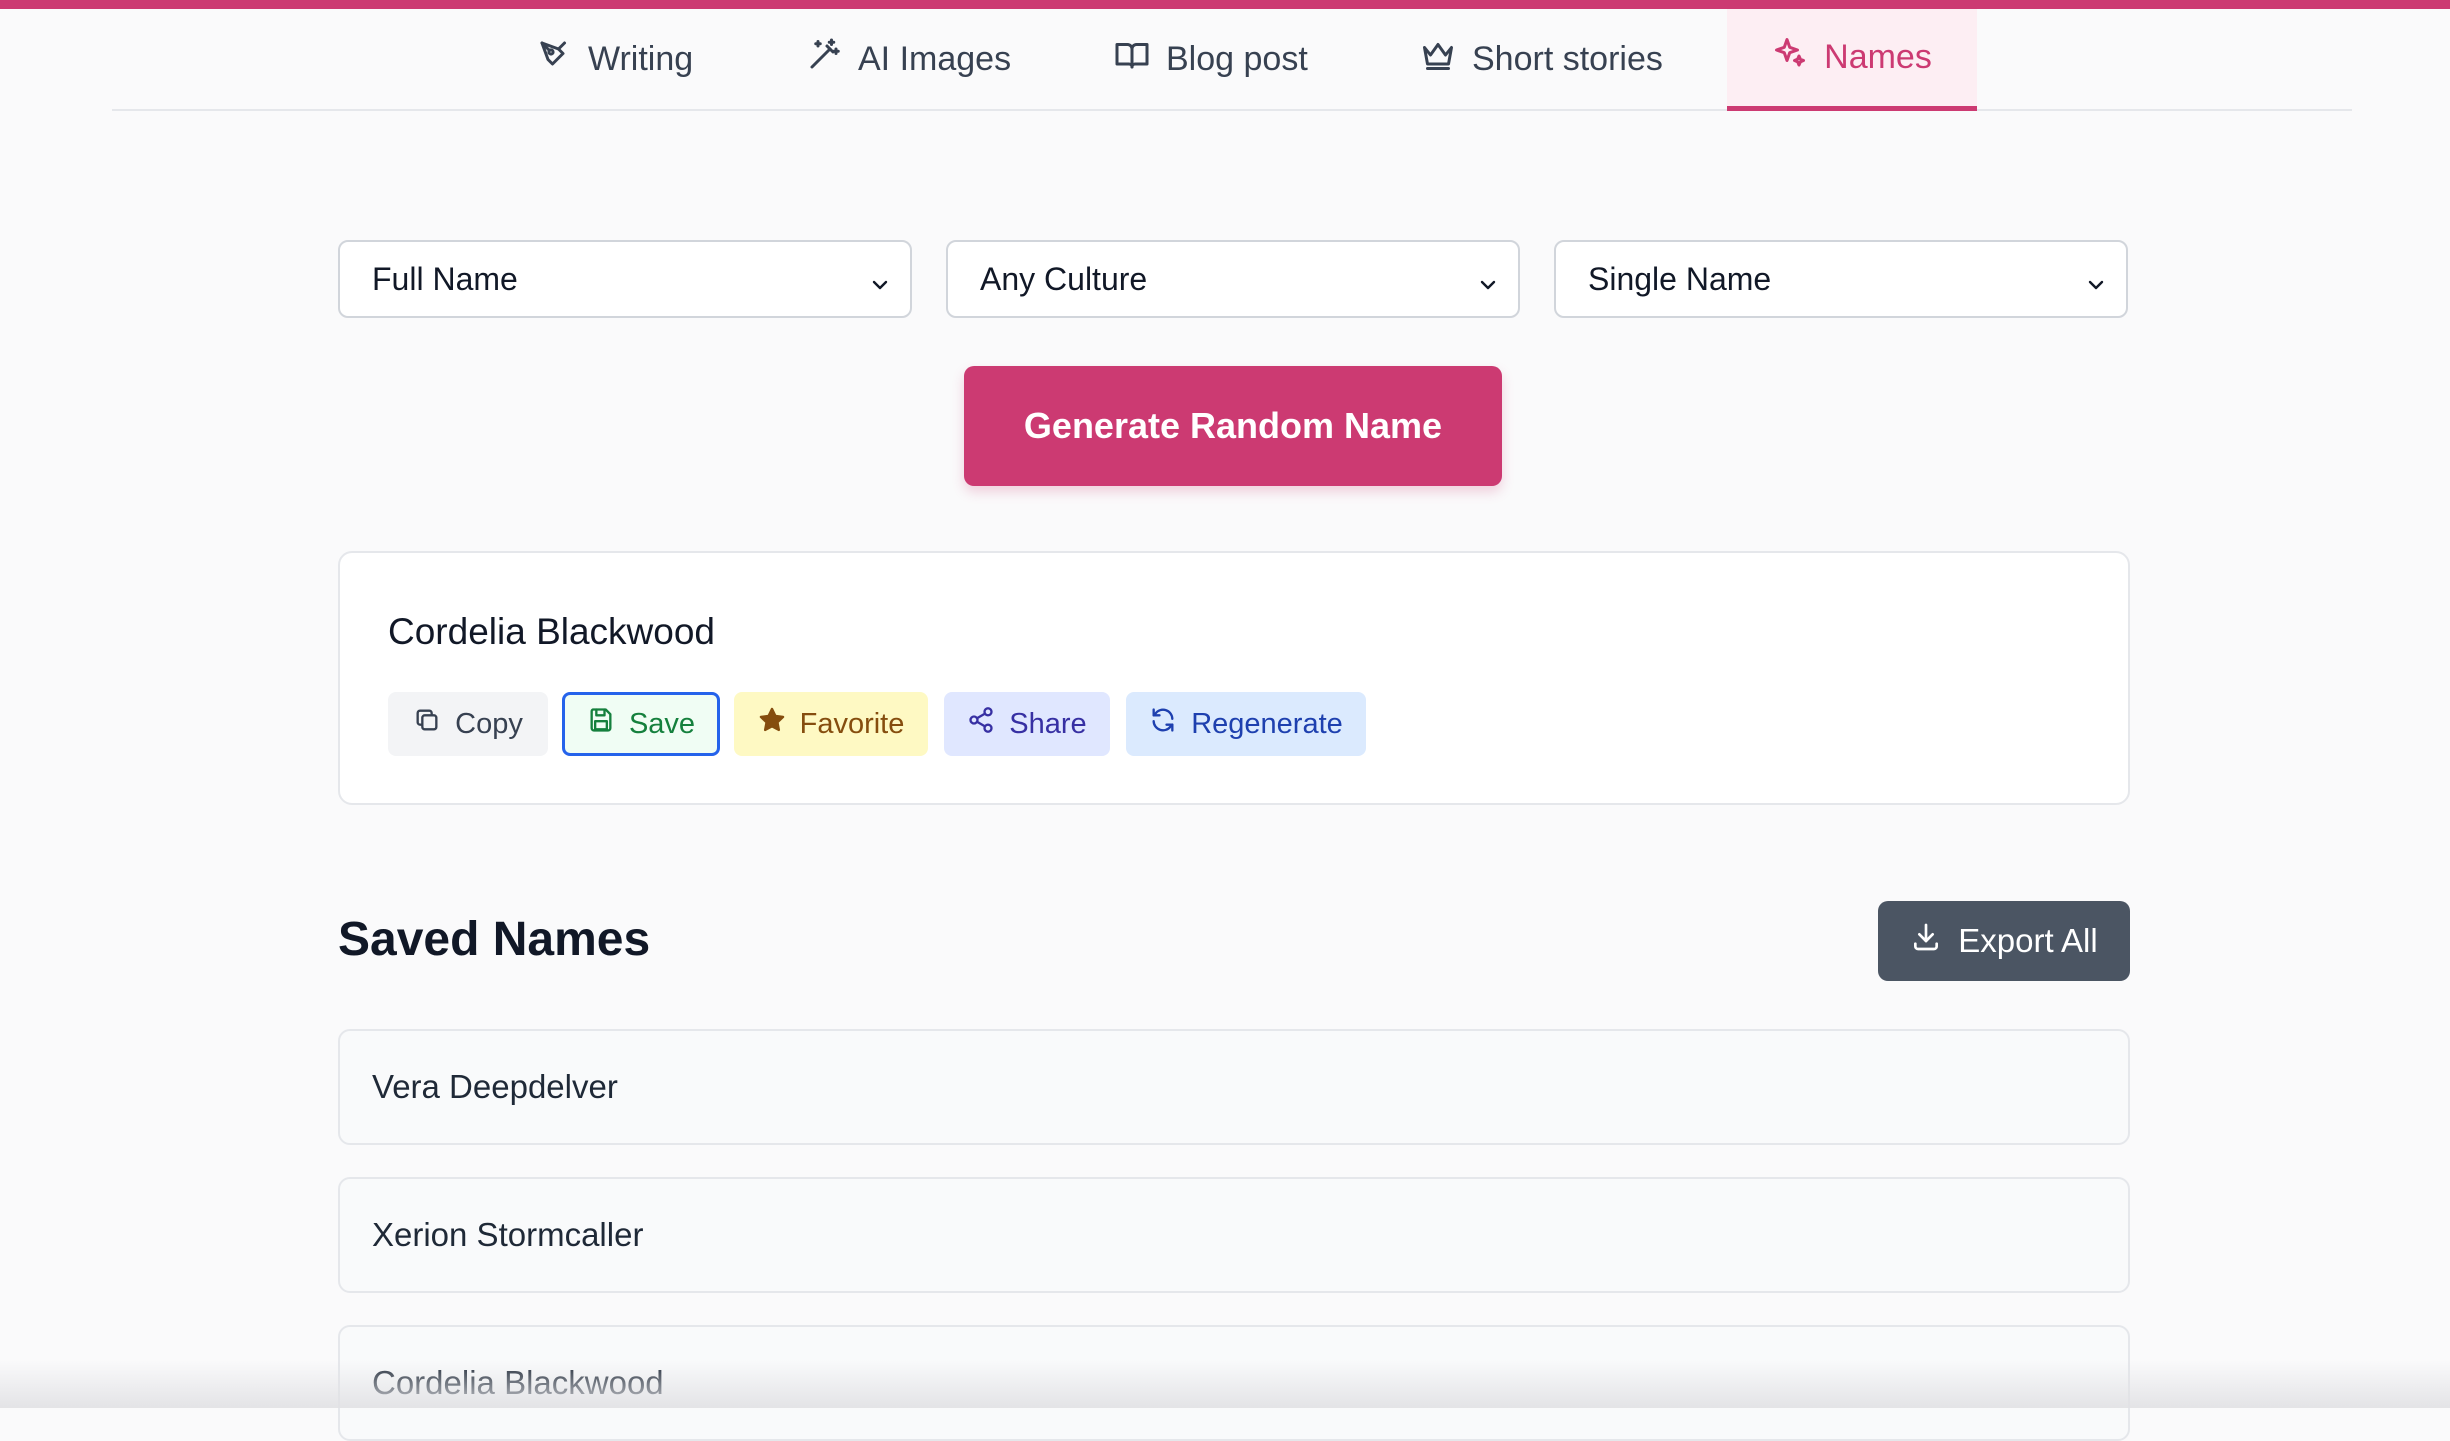 This screenshot has width=2450, height=1441. What do you see at coordinates (1438, 59) in the screenshot?
I see `crown-icon` at bounding box center [1438, 59].